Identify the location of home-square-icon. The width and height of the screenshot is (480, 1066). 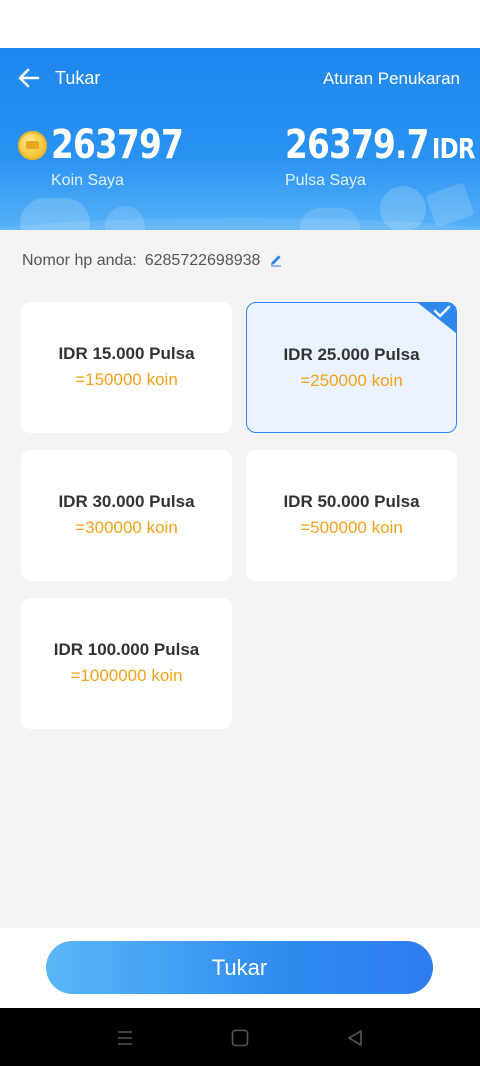
(240, 1038).